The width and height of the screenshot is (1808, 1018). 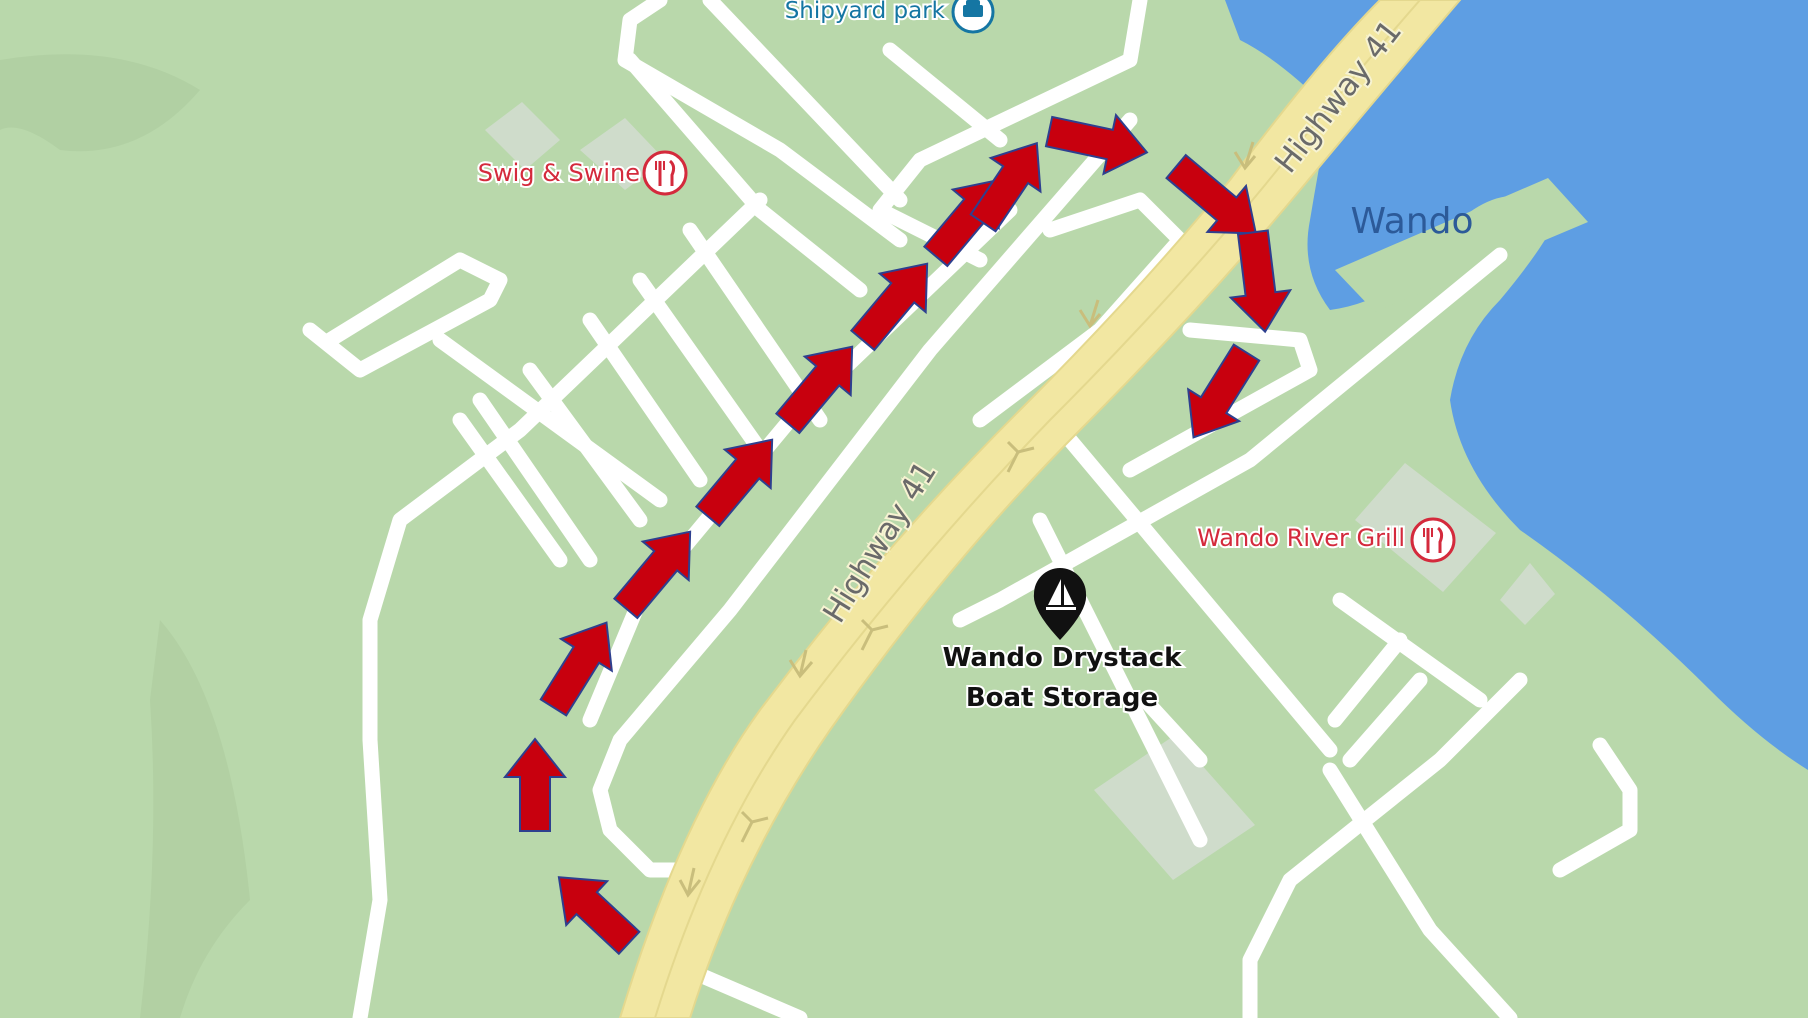 What do you see at coordinates (1301, 538) in the screenshot?
I see `poi-label: Wando River Grill` at bounding box center [1301, 538].